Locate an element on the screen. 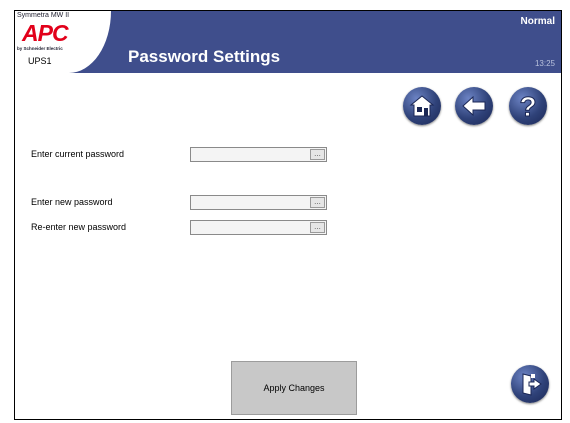 Image resolution: width=570 pixels, height=423 pixels. new-password-input is located at coordinates (249, 202).